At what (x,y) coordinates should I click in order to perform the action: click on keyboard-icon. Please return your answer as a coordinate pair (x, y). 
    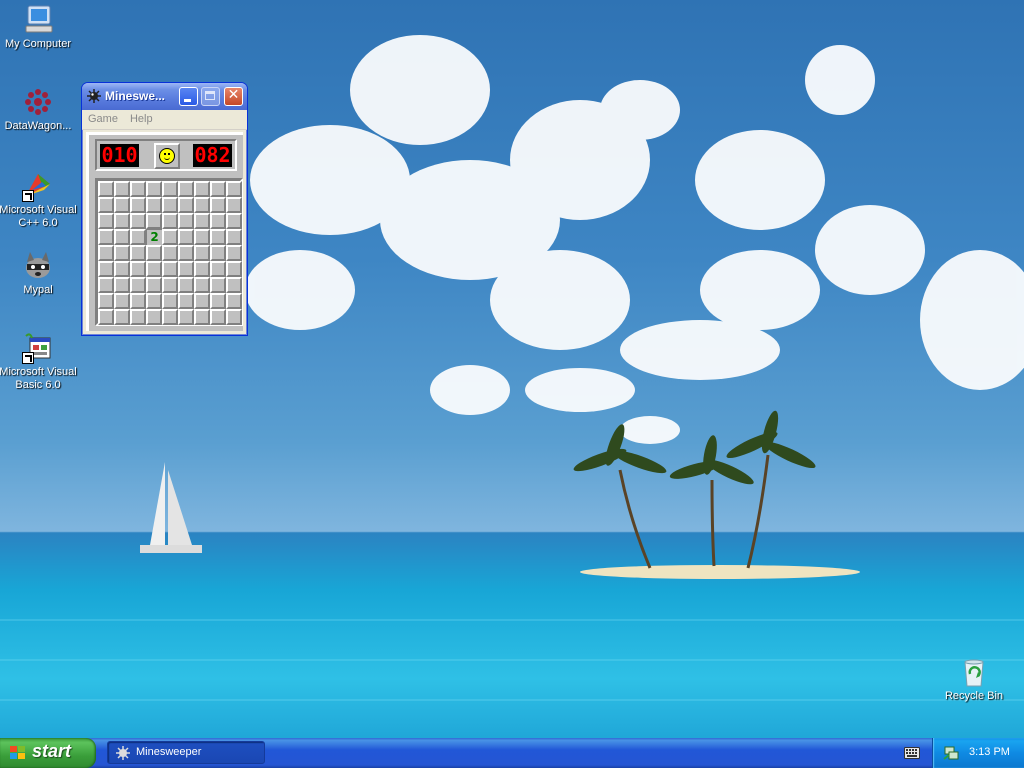
    Looking at the image, I should click on (912, 753).